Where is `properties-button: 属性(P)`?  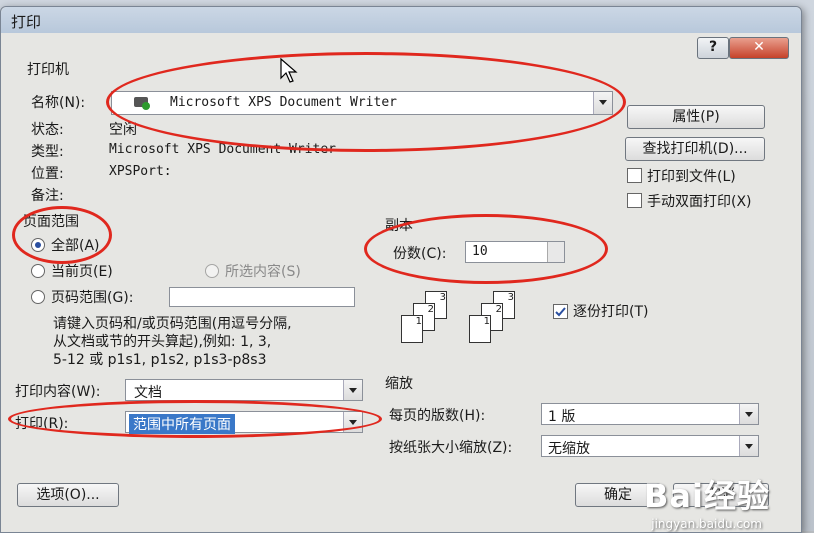
properties-button: 属性(P) is located at coordinates (696, 117).